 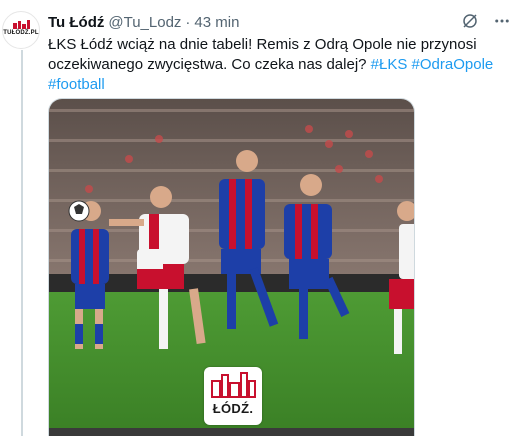 I want to click on media-bottom-bar, so click(x=231, y=432).